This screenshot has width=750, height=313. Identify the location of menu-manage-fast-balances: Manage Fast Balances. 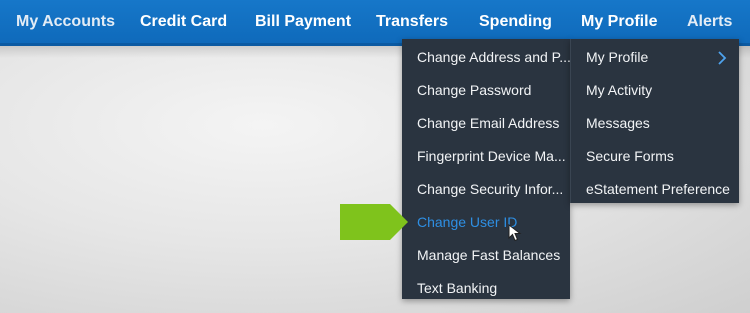
(486, 255).